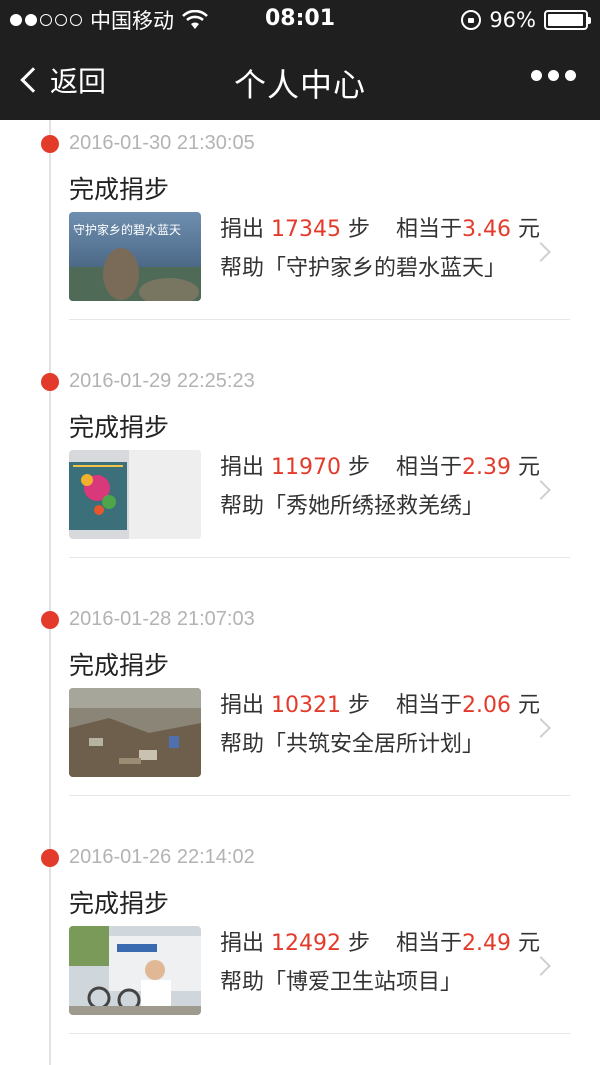 This screenshot has width=600, height=1065. What do you see at coordinates (300, 20) in the screenshot?
I see `status-bar: 中国移动 08:01 96%` at bounding box center [300, 20].